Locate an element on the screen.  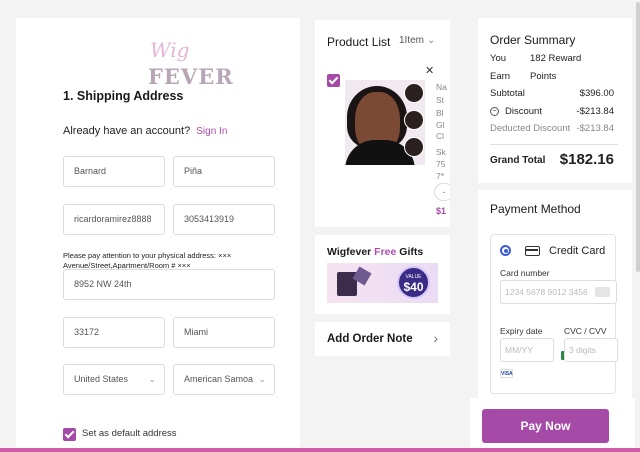
deducted-label: Deducted Discount is located at coordinates (530, 128).